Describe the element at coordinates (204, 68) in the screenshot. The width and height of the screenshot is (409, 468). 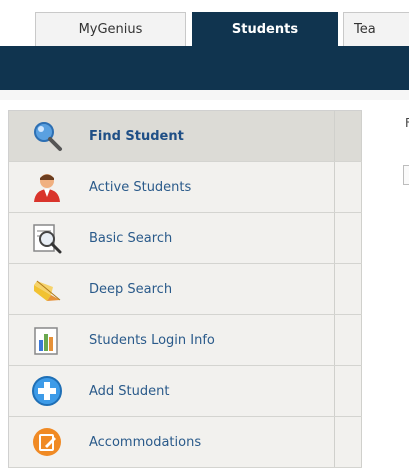
I see `sub-navigation-bar` at that location.